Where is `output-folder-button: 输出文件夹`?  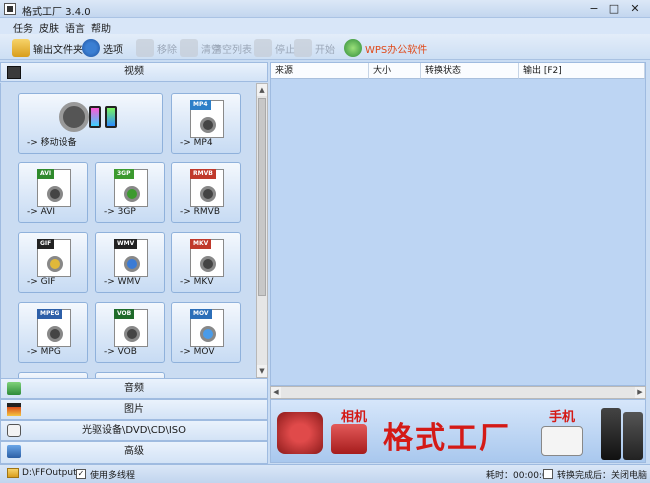
output-folder-button: 输出文件夹 is located at coordinates (47, 48).